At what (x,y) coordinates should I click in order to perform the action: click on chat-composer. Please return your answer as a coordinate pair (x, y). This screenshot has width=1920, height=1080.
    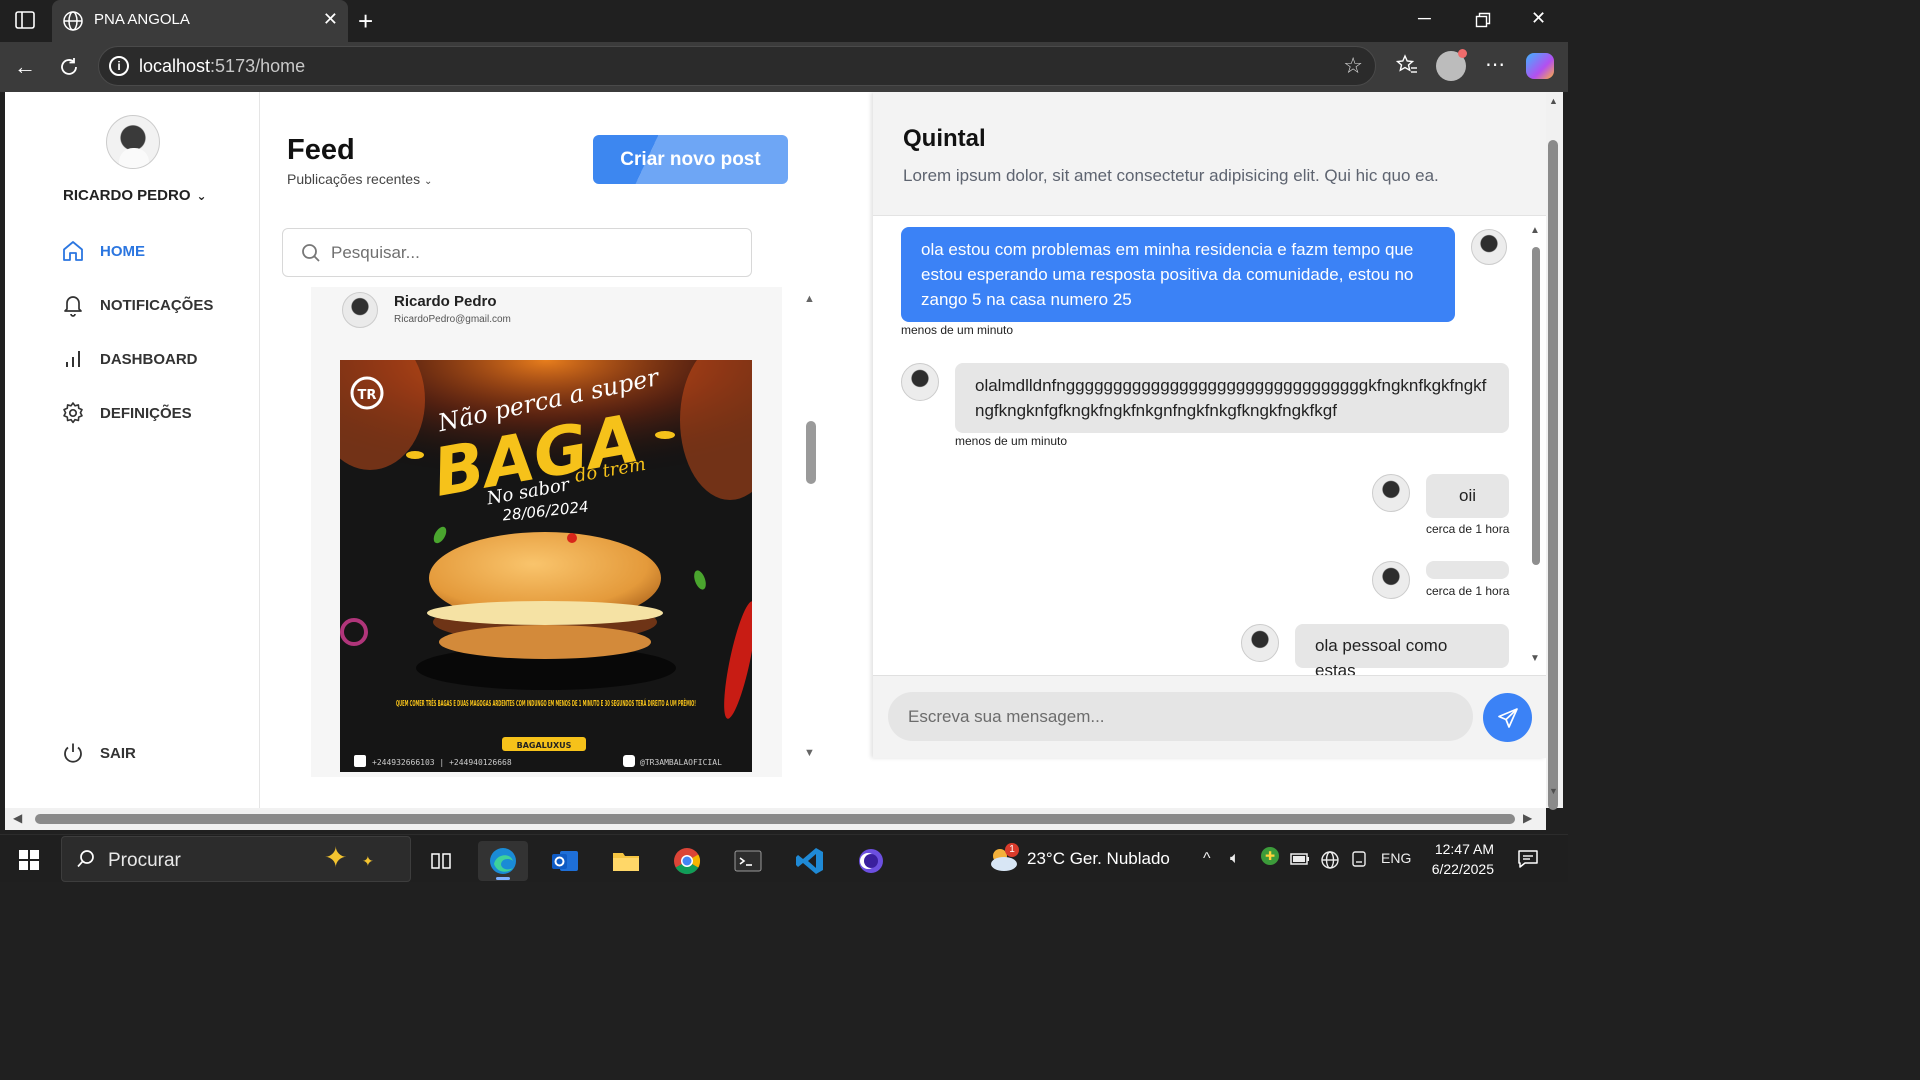
    Looking at the image, I should click on (1209, 716).